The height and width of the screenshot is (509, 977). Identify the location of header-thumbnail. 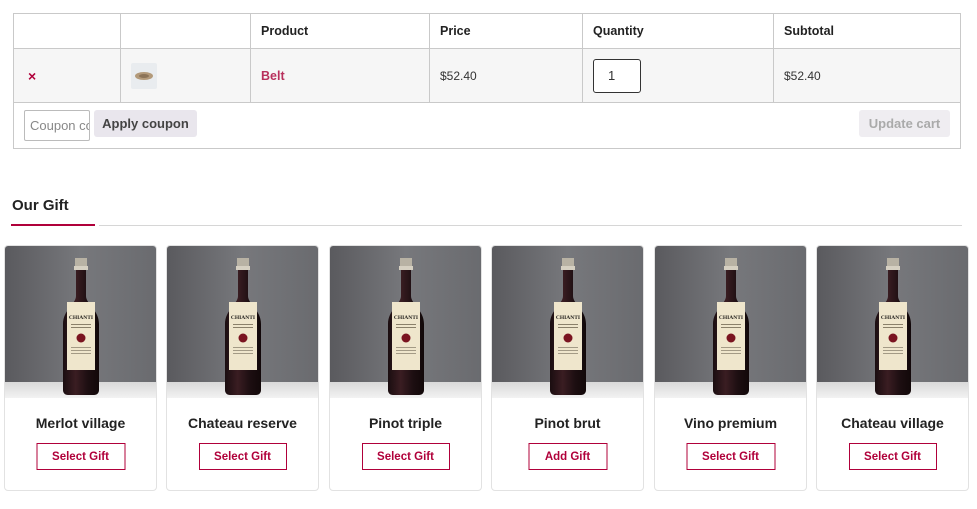
(186, 31).